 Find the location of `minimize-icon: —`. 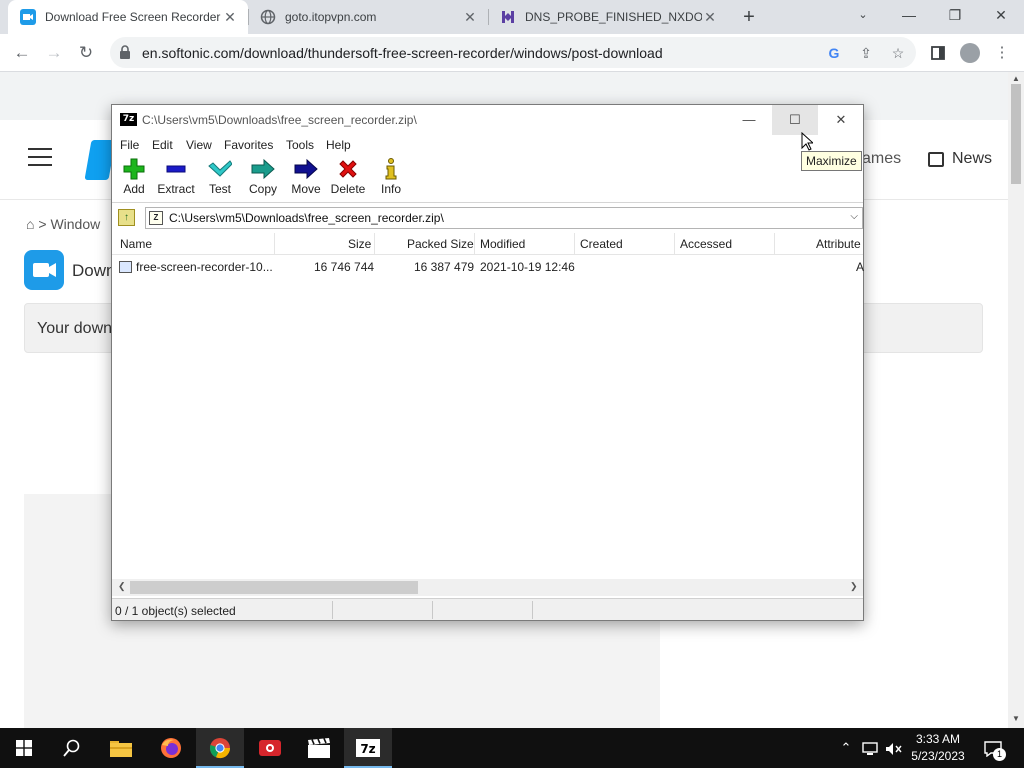

minimize-icon: — is located at coordinates (909, 15).